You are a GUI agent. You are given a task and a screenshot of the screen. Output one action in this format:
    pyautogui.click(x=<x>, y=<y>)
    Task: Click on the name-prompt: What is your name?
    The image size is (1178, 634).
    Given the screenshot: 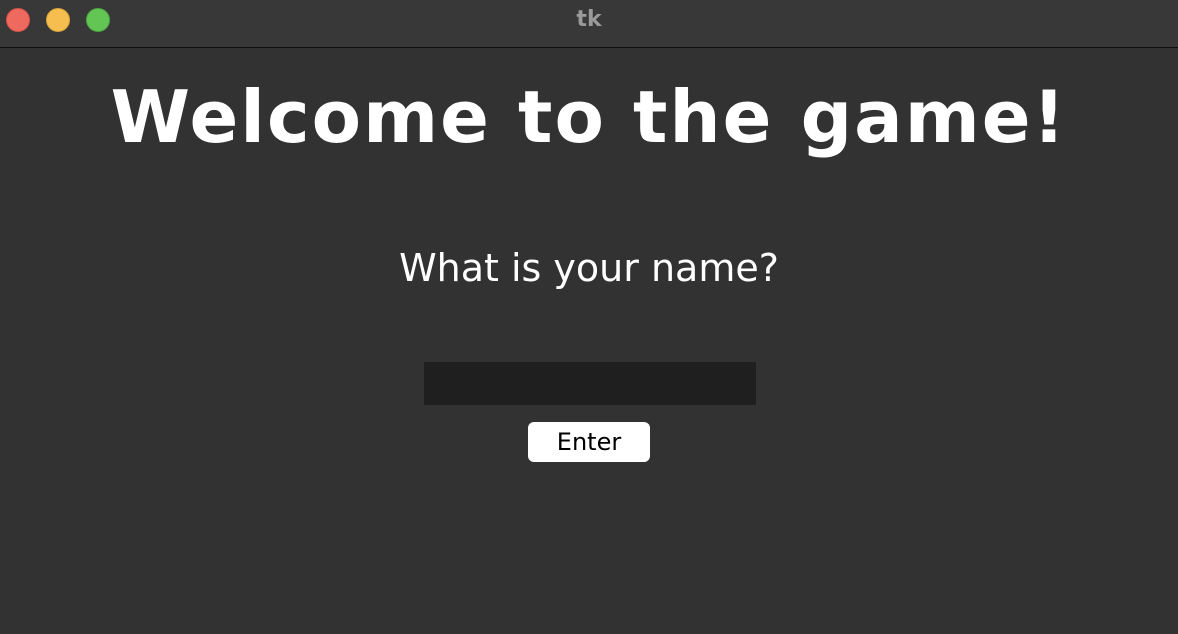 What is the action you would take?
    pyautogui.click(x=589, y=268)
    